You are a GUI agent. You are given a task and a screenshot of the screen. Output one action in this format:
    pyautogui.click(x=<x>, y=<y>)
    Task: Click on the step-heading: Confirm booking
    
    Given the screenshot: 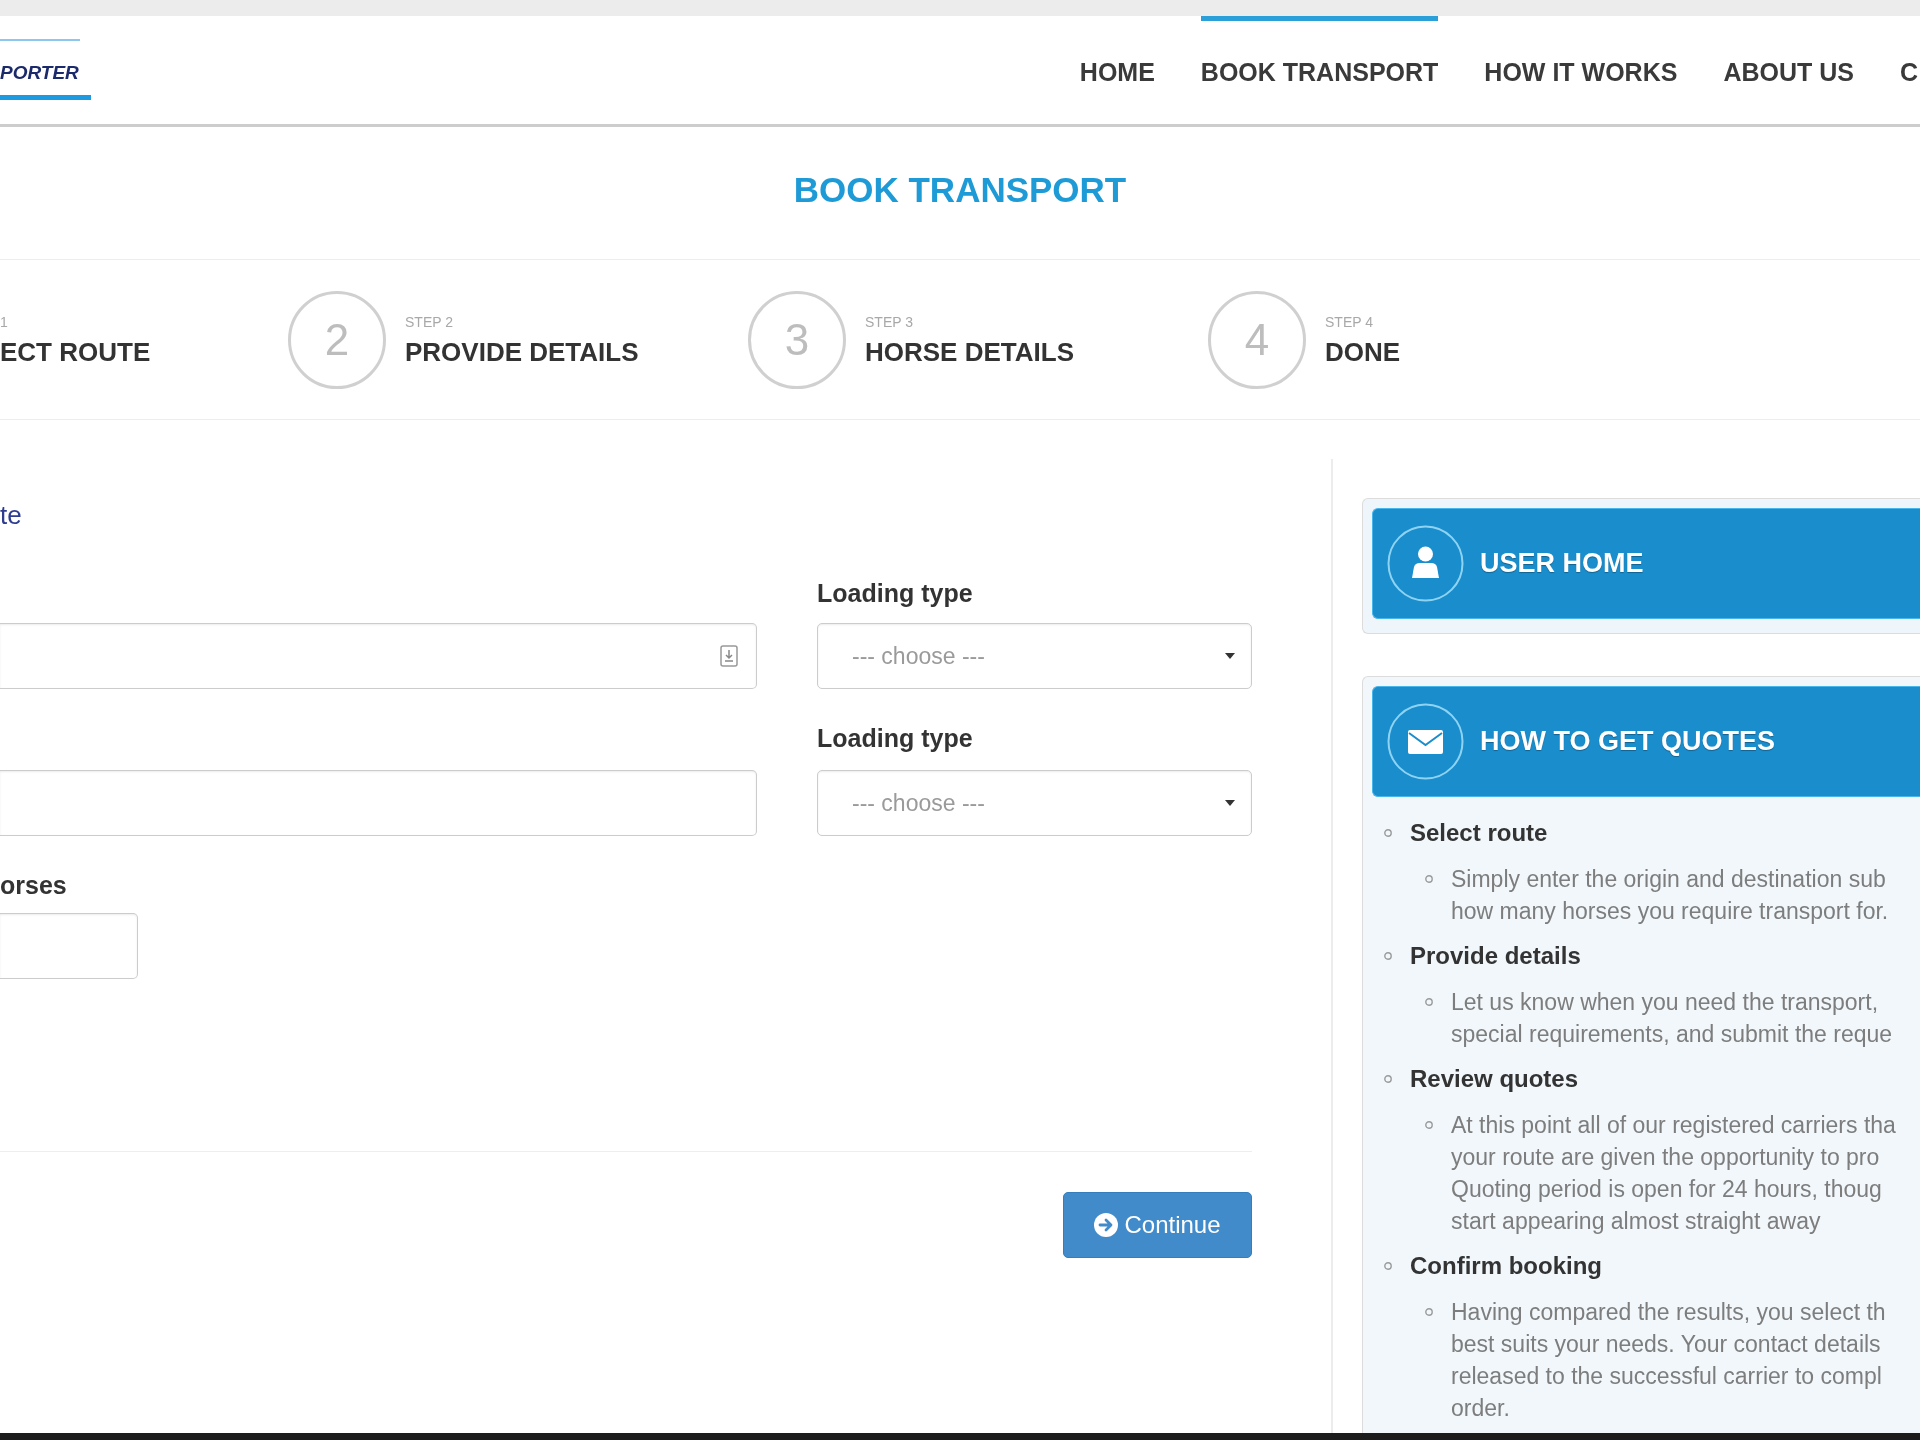 What is the action you would take?
    pyautogui.click(x=1506, y=1266)
    